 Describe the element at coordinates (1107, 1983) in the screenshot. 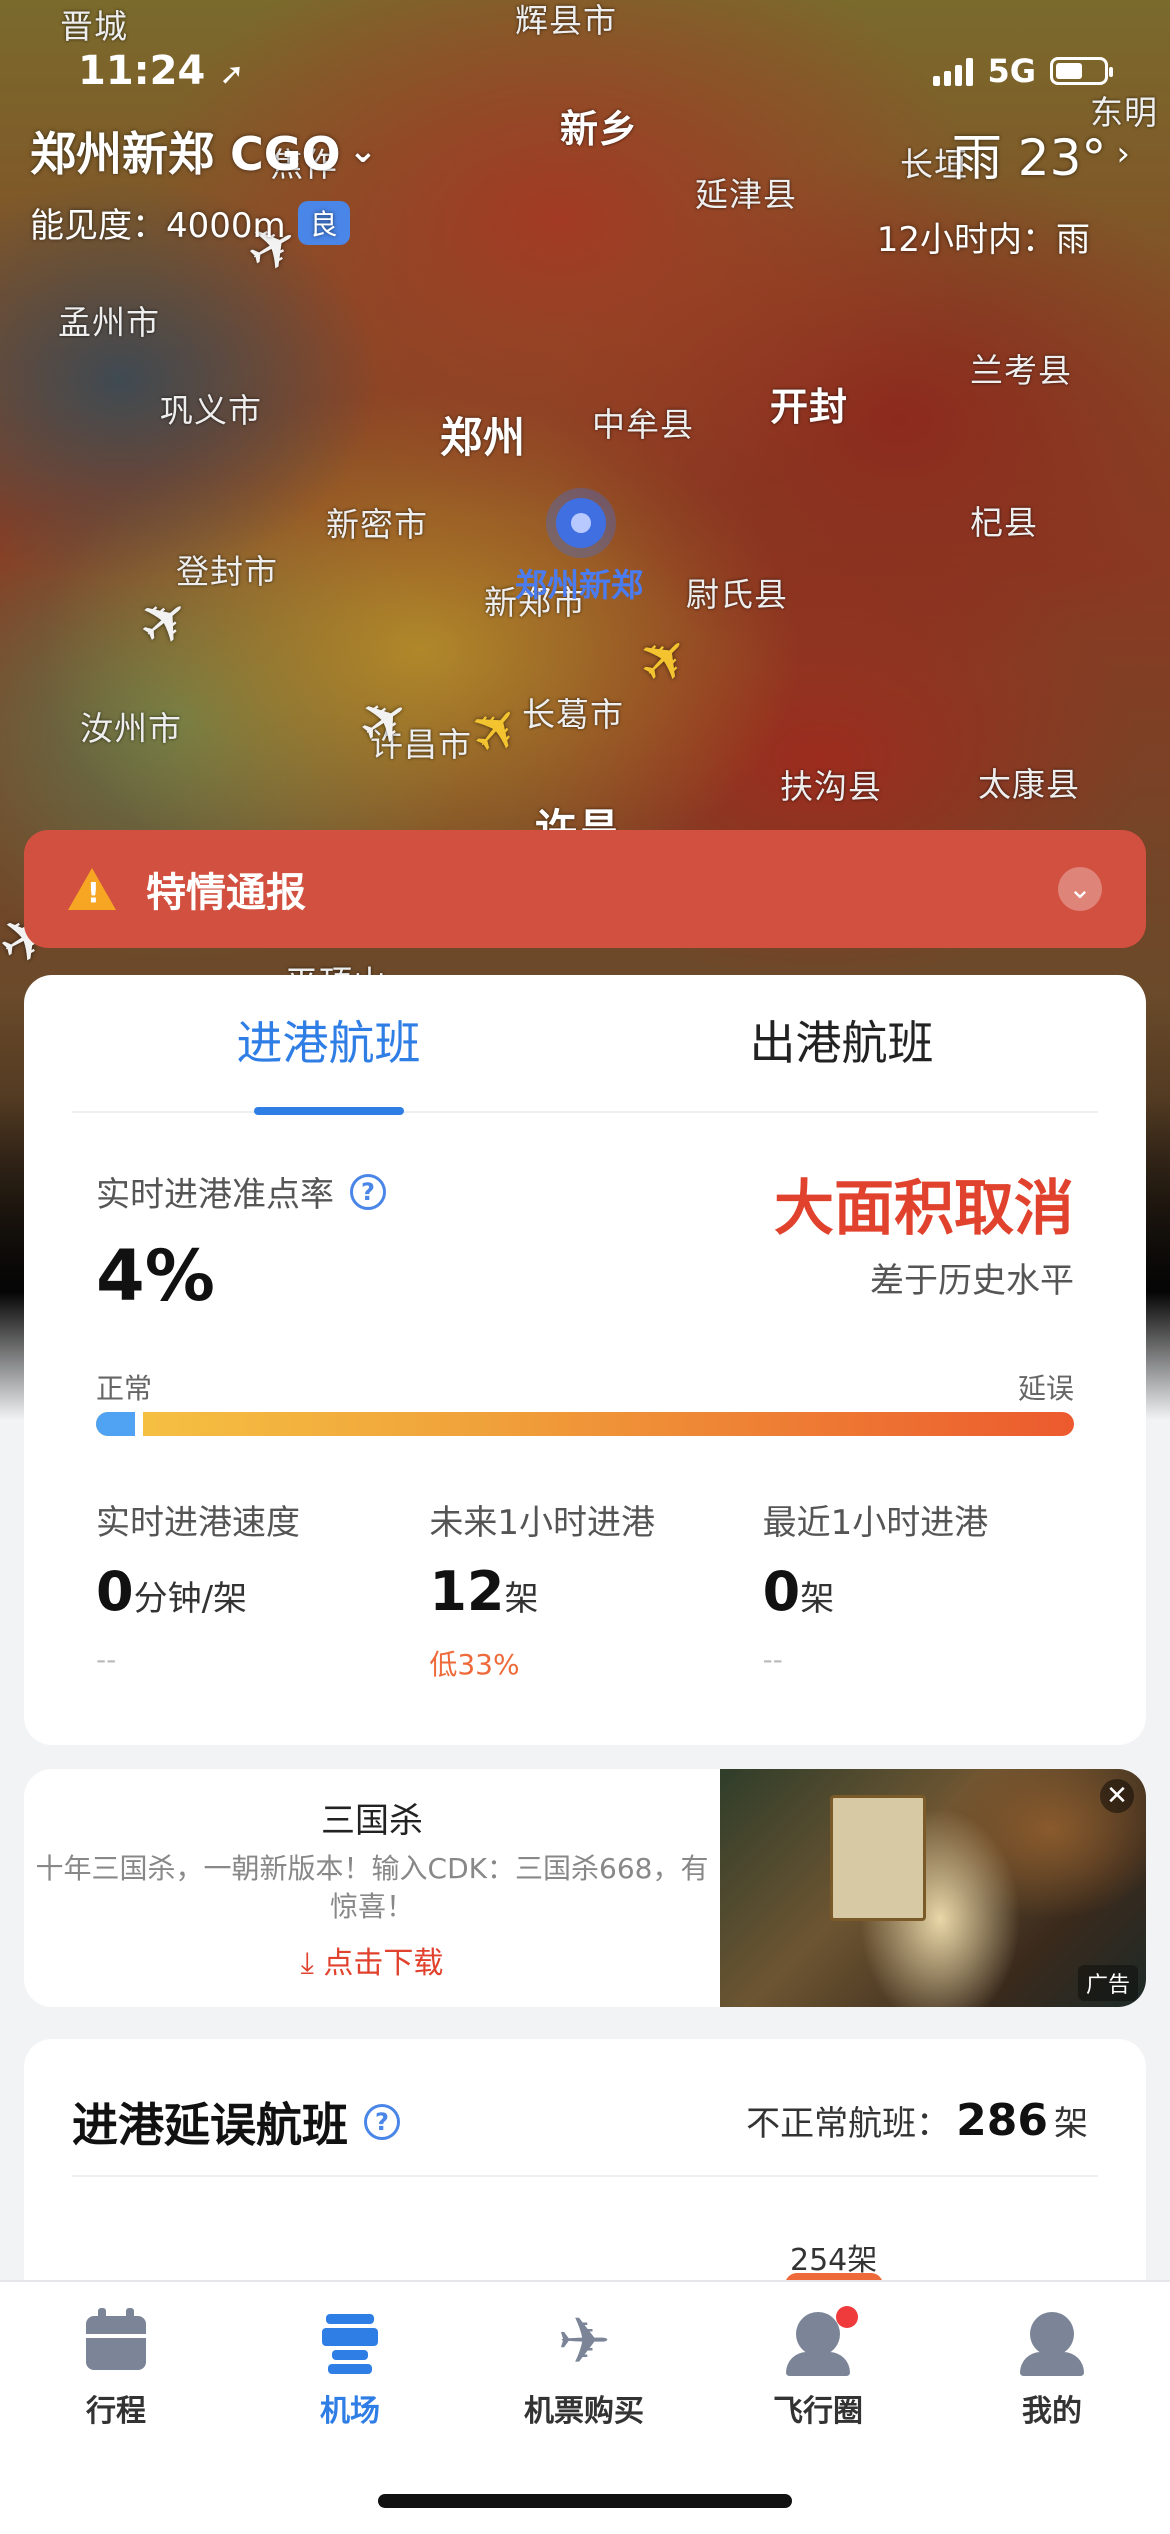

I see `ad-tag: 广告` at that location.